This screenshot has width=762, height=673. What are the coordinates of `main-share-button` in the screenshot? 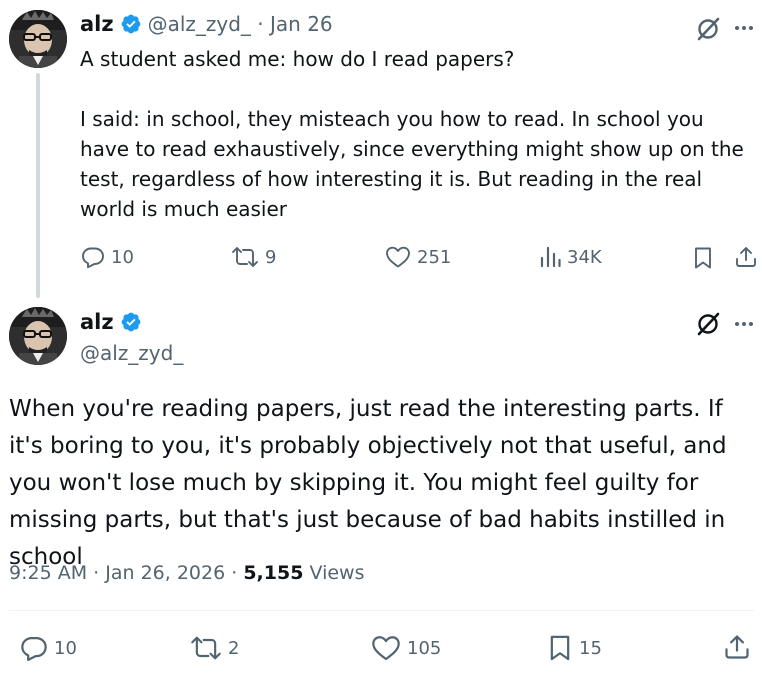 It's located at (737, 647).